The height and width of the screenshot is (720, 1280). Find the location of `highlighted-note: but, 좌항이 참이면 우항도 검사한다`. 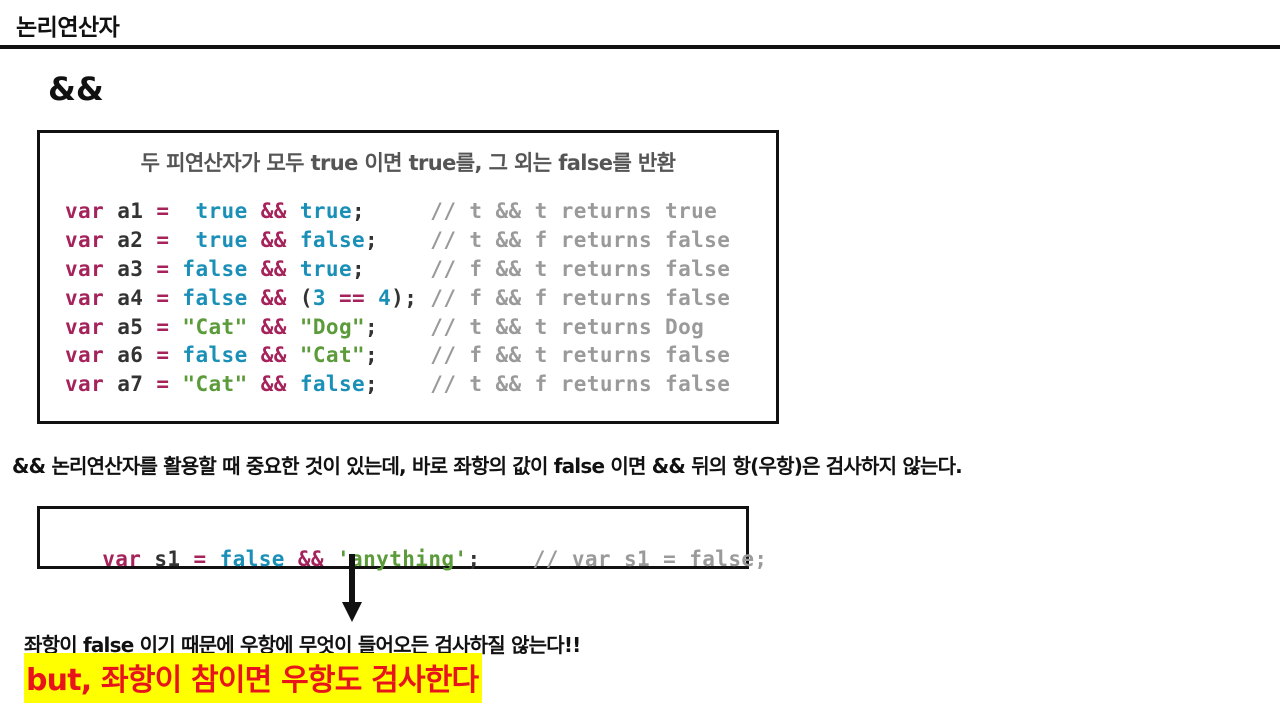

highlighted-note: but, 좌항이 참이면 우항도 검사한다 is located at coordinates (253, 678).